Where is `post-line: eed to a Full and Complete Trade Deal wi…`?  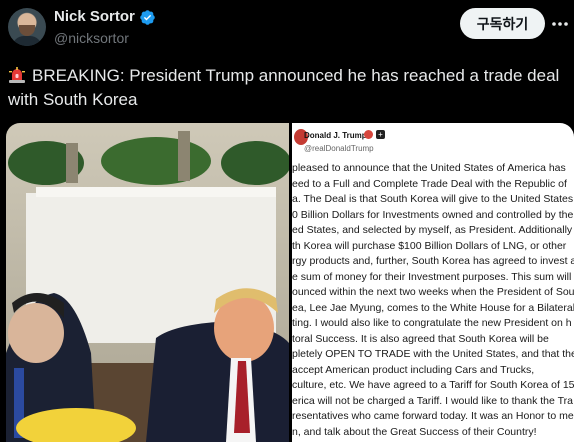 post-line: eed to a Full and Complete Trade Deal wi… is located at coordinates (429, 183).